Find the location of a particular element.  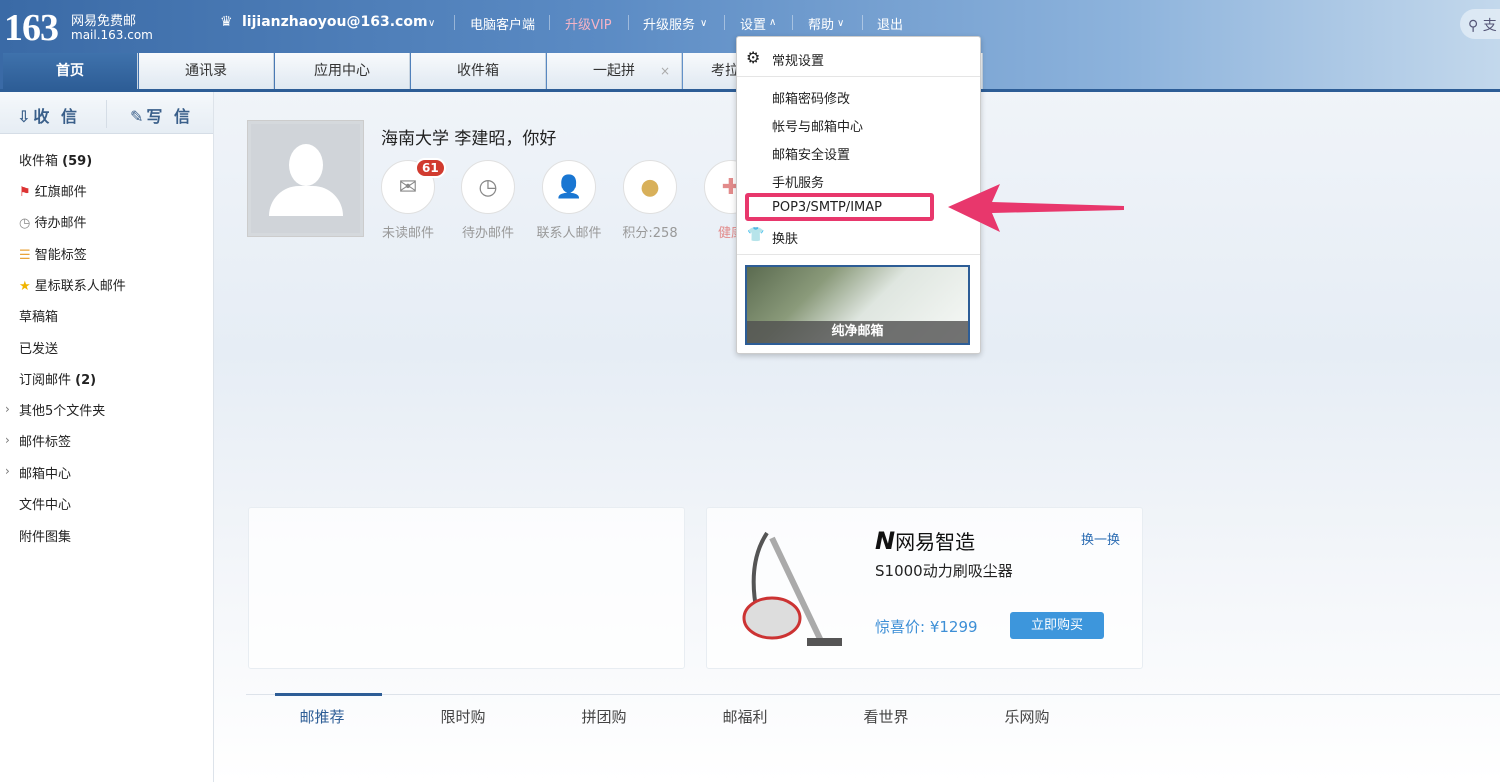

logo-url: mail.163.com is located at coordinates (112, 35).